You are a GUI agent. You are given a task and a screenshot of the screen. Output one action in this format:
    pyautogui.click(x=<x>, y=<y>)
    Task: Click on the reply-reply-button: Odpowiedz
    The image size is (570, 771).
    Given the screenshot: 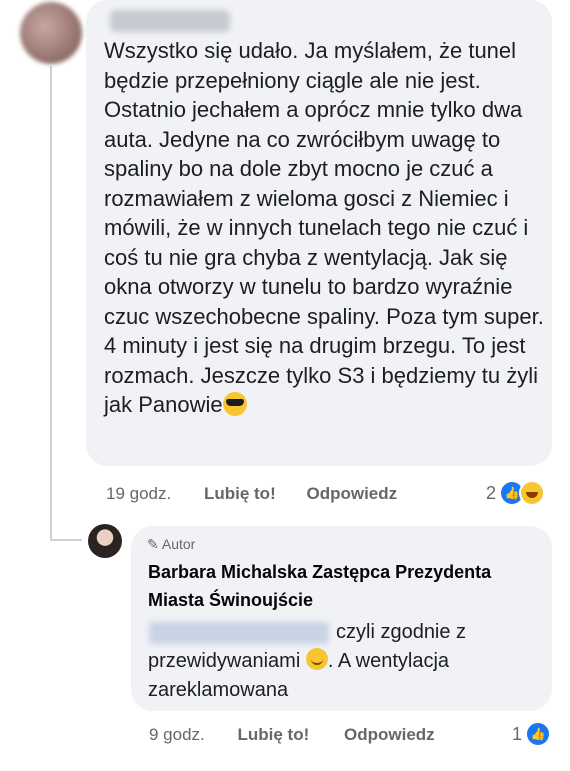 What is the action you would take?
    pyautogui.click(x=389, y=734)
    